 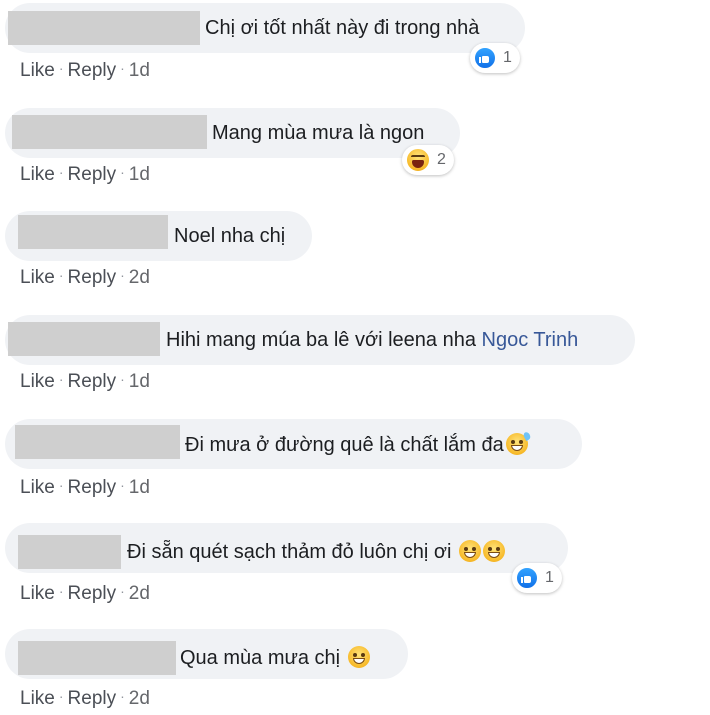 I want to click on comment-text-body: Đi sẵn quét sạch thảm đỏ luôn chị ơi, so click(x=289, y=552).